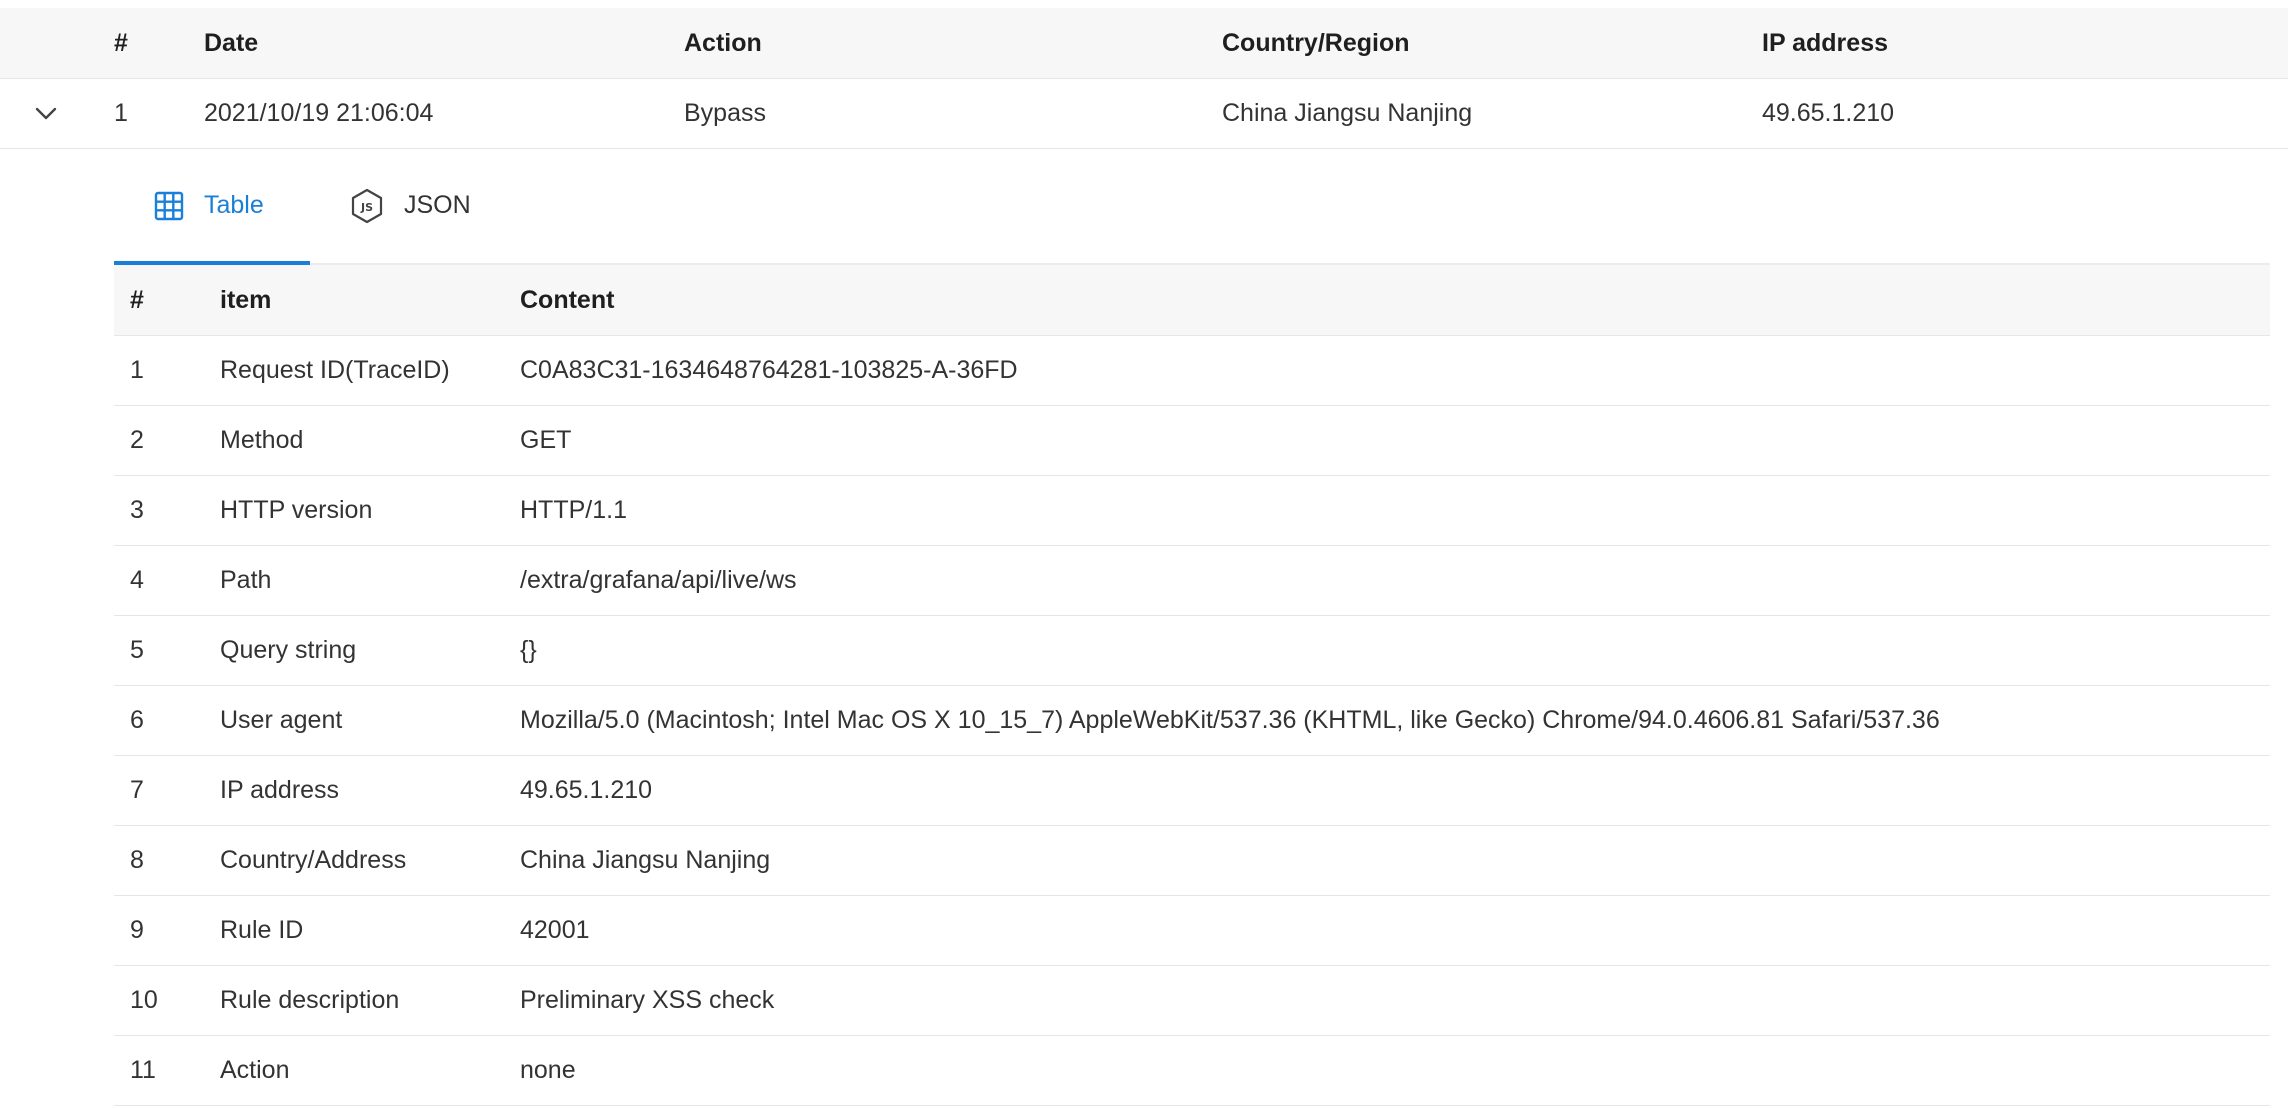 Image resolution: width=2288 pixels, height=1108 pixels. What do you see at coordinates (1192, 791) in the screenshot?
I see `table-row: 7 IP address 49.65.1.210` at bounding box center [1192, 791].